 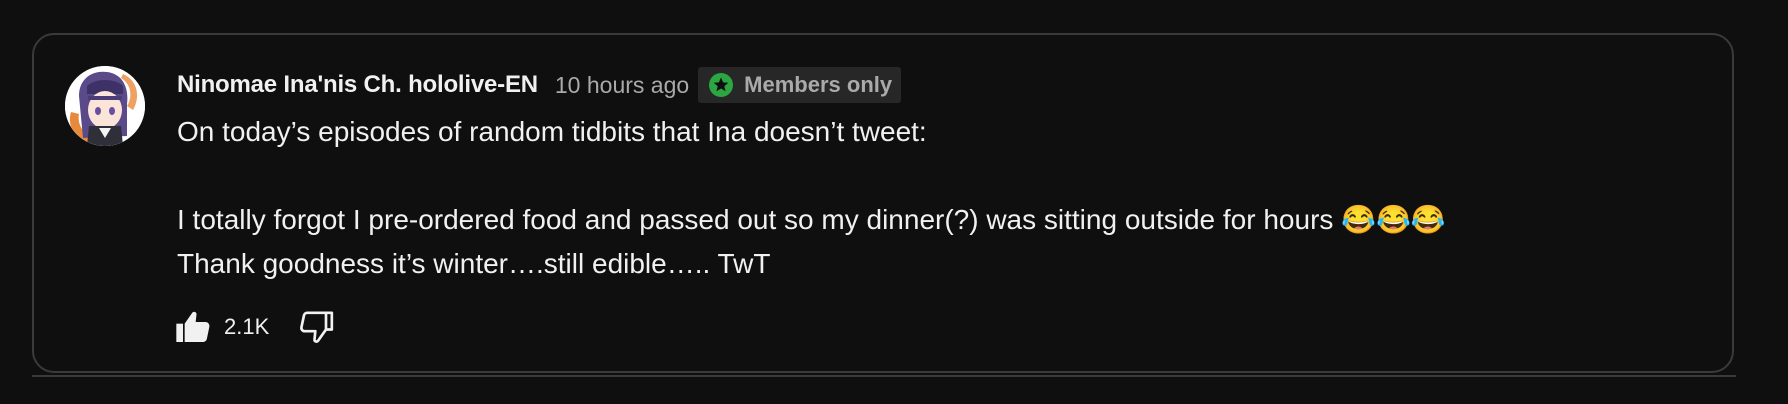 I want to click on members-only-badge: Members only, so click(x=800, y=85).